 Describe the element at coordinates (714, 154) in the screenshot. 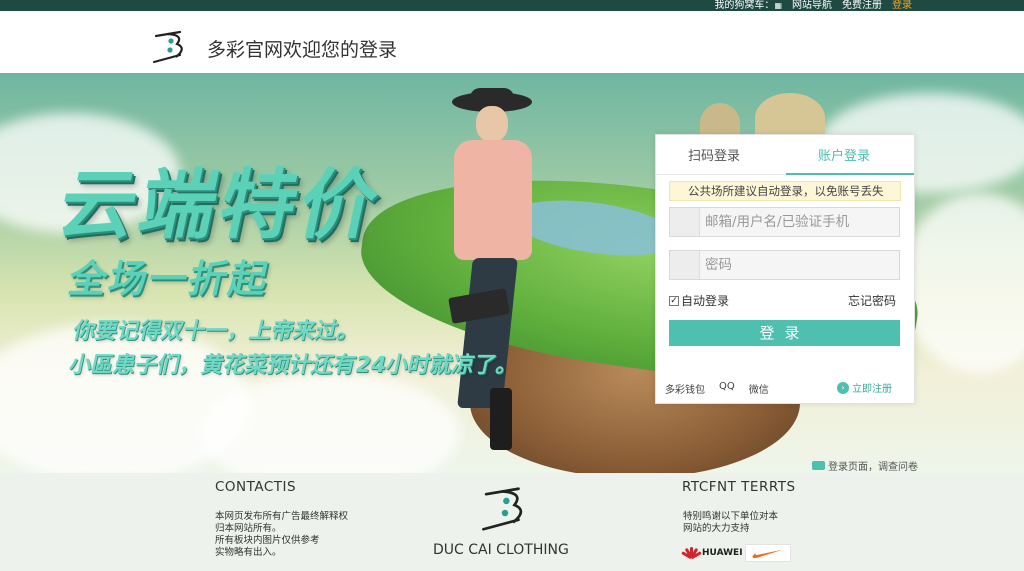

I see `tab-qr-login: 扫码登录` at that location.